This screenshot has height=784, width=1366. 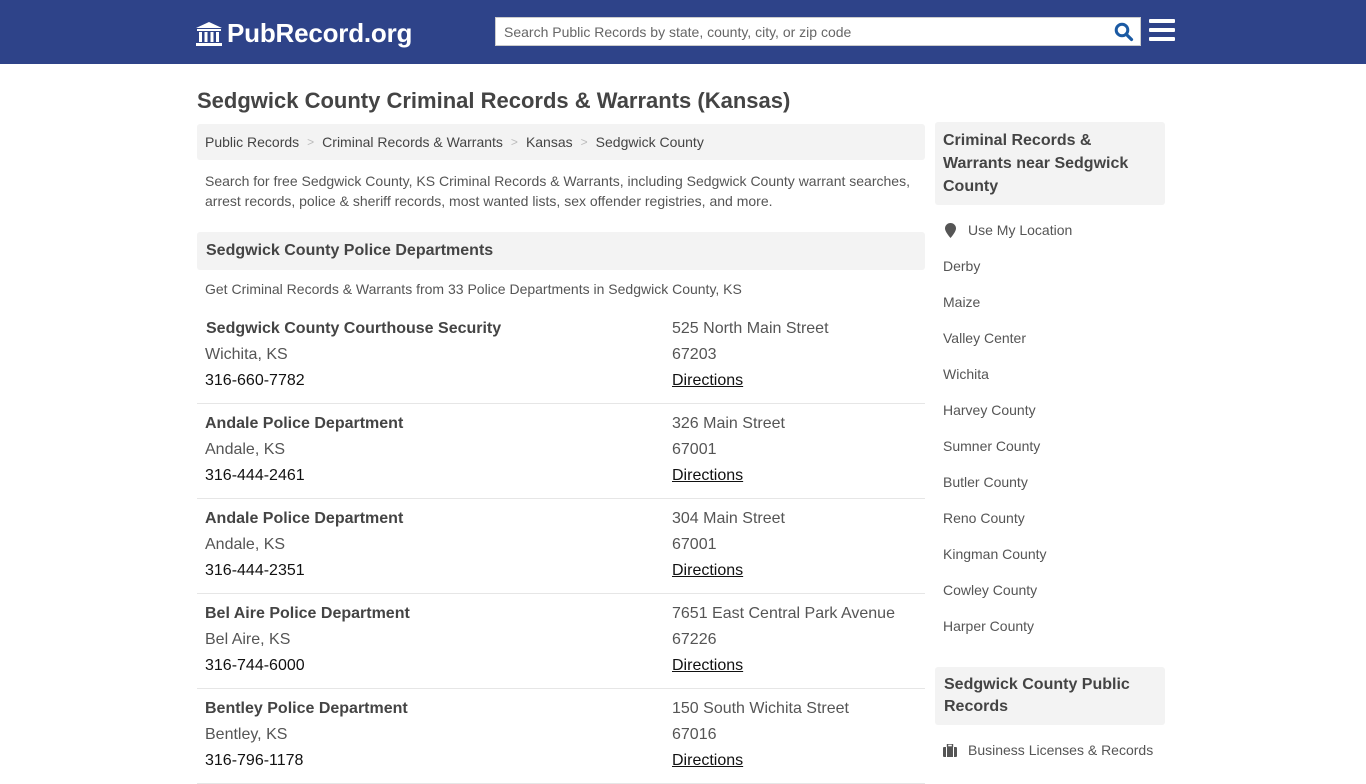 I want to click on department-phone: 316-444-2351, so click(x=255, y=570).